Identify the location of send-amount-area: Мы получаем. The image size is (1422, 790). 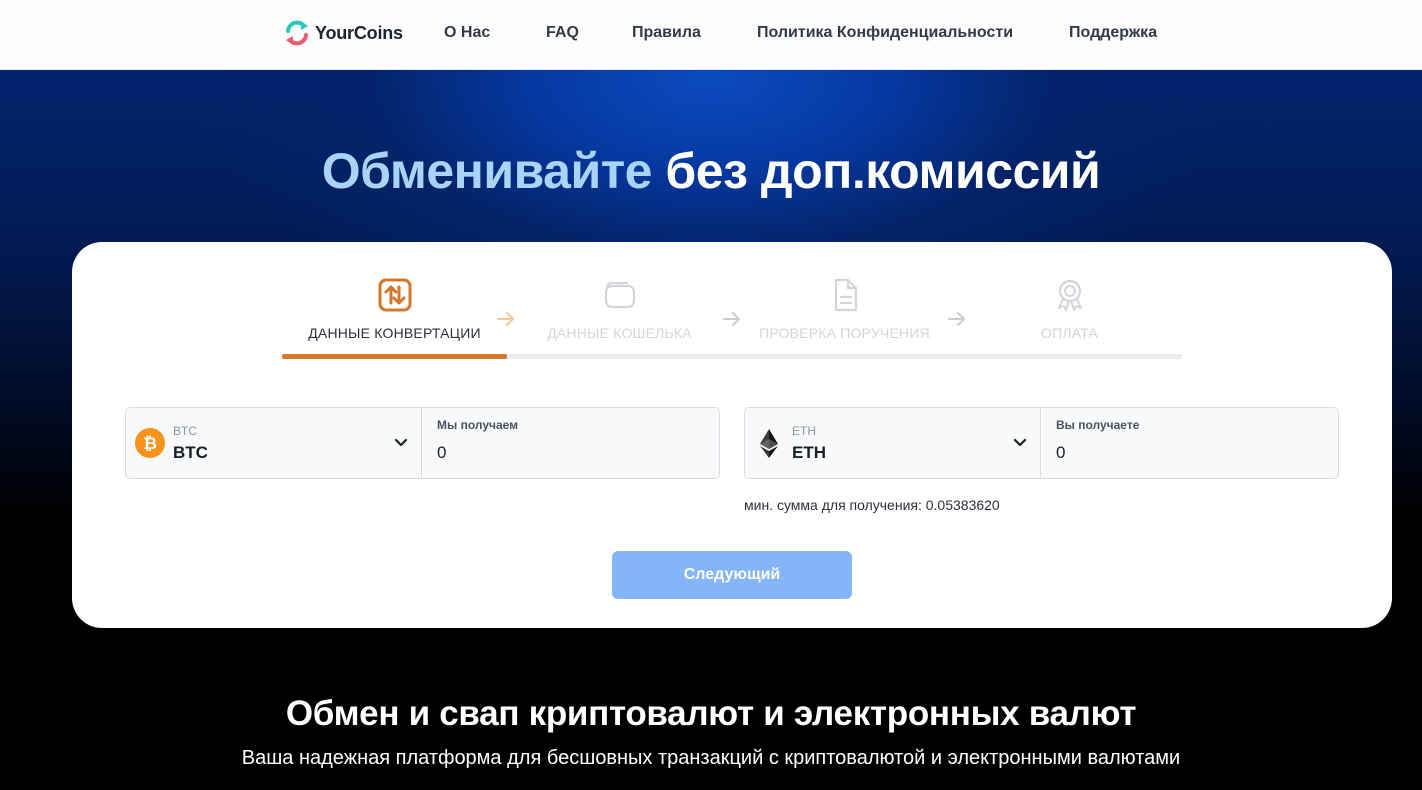
(571, 443).